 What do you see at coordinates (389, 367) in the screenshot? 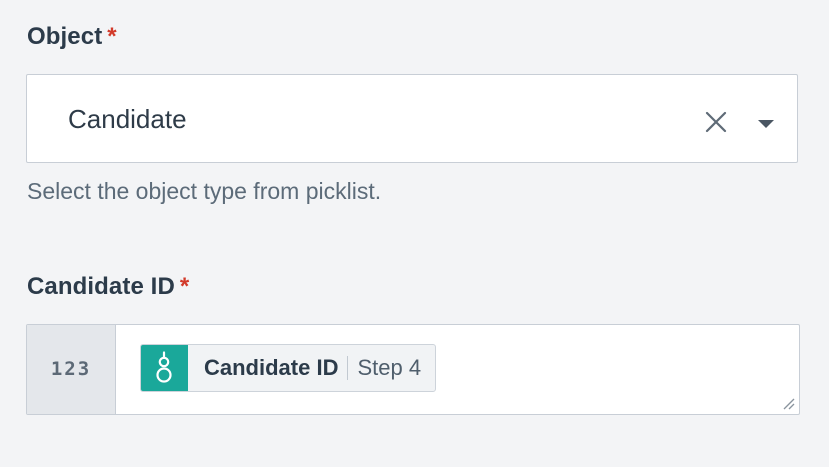
I see `datapill-step: Step 4` at bounding box center [389, 367].